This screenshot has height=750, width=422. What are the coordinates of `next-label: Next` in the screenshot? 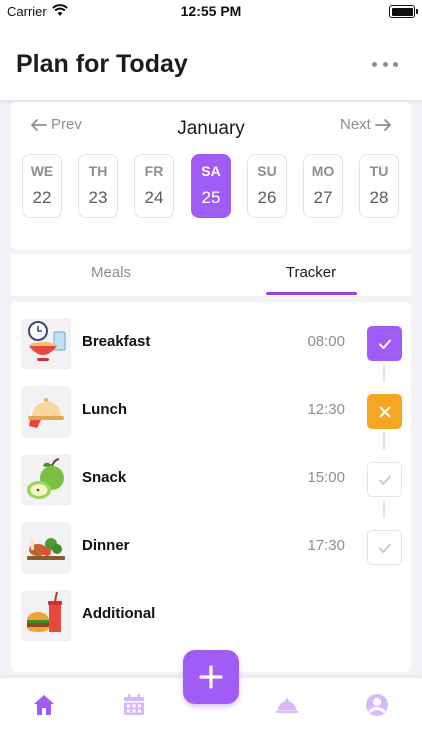 It's located at (355, 124).